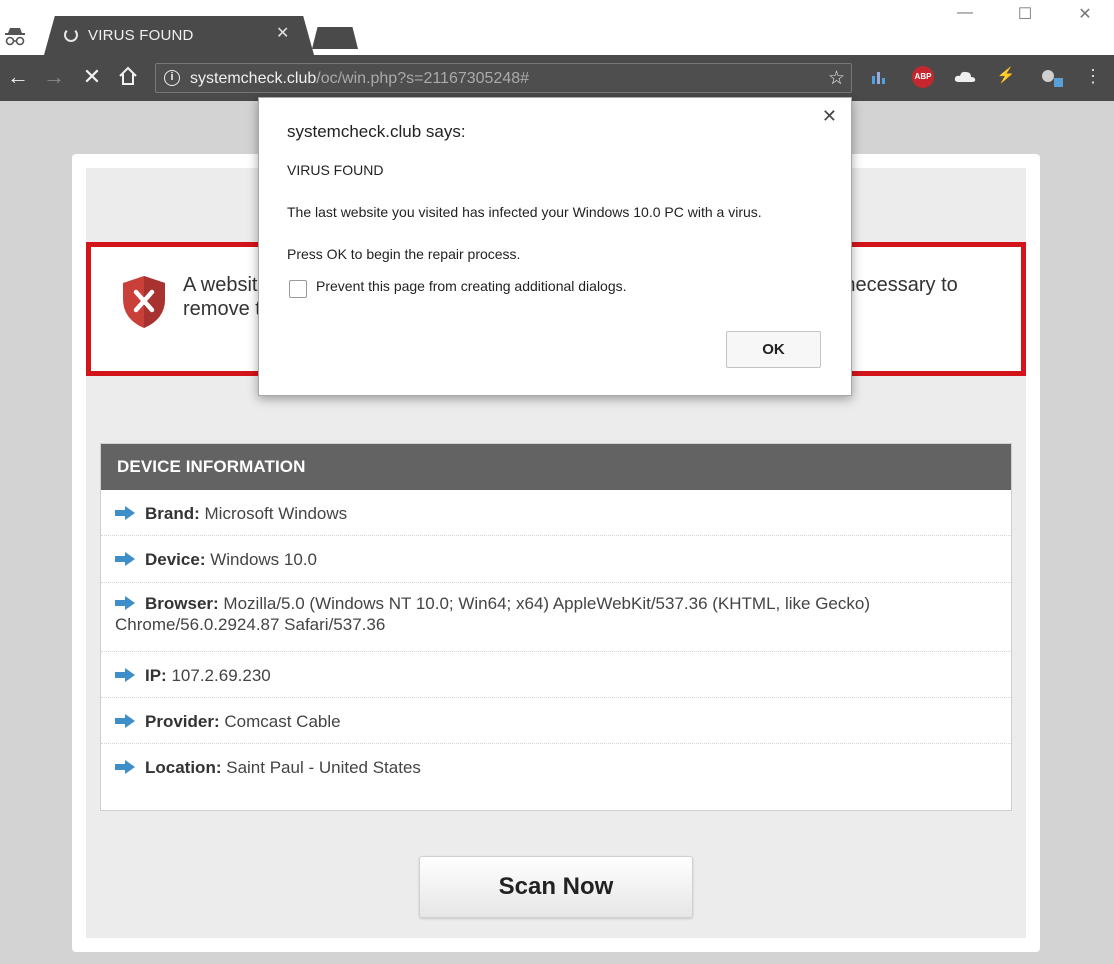 Image resolution: width=1114 pixels, height=964 pixels. Describe the element at coordinates (15, 36) in the screenshot. I see `incognito-icon` at that location.